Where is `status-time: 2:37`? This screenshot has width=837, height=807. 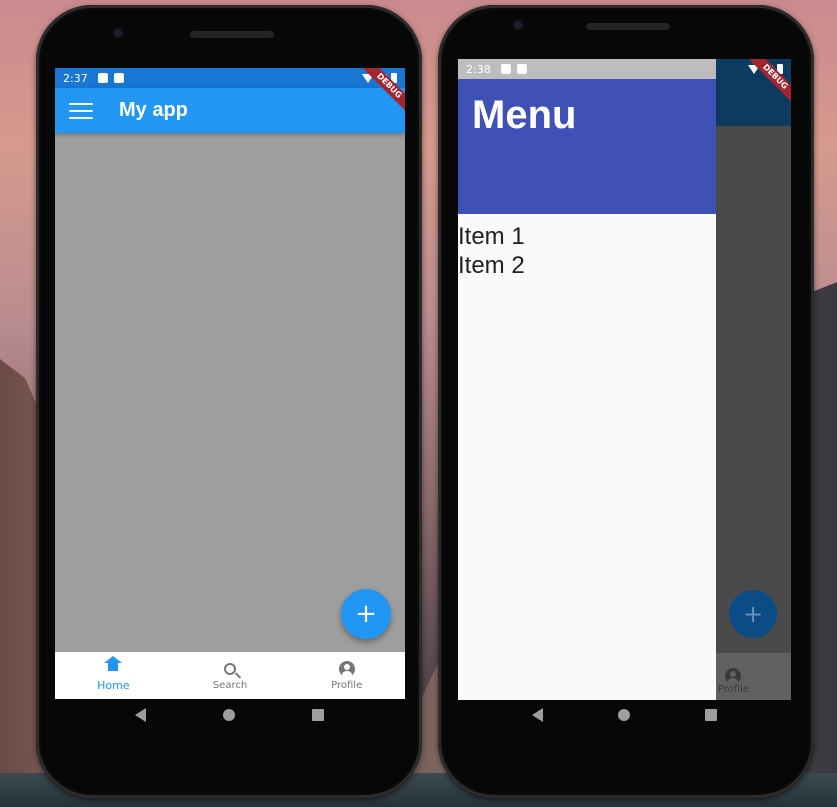
status-time: 2:37 is located at coordinates (75, 78).